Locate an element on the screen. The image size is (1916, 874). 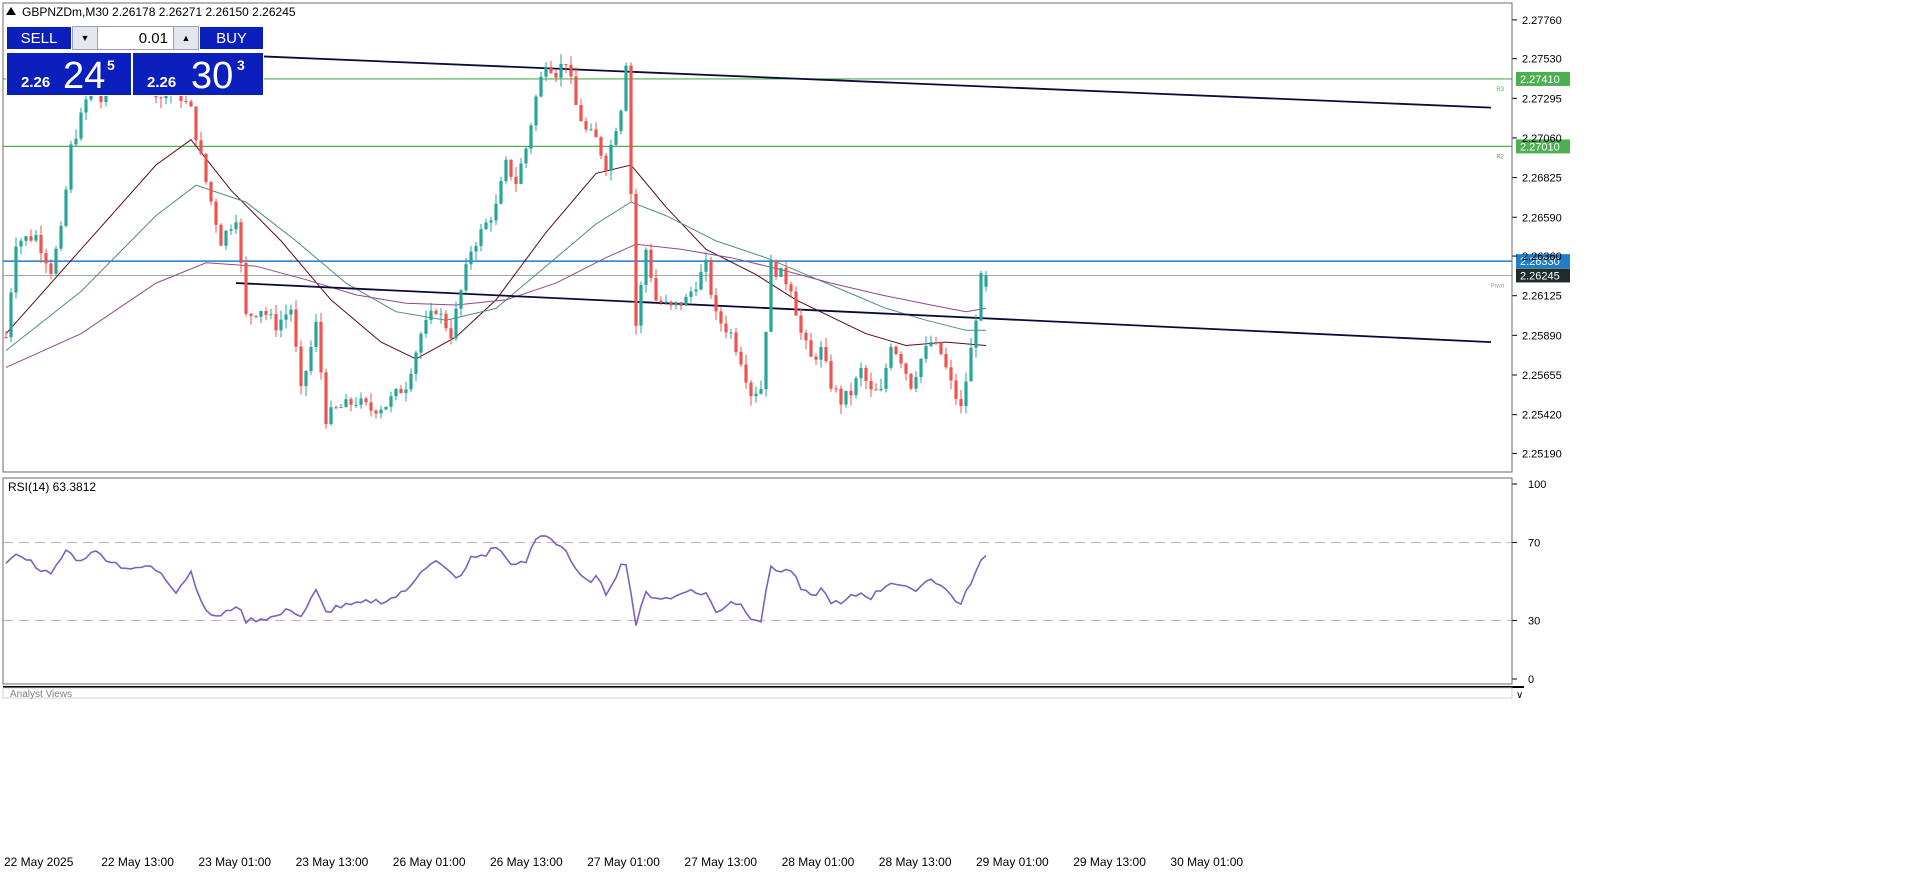
sell-button: SELL is located at coordinates (39, 38).